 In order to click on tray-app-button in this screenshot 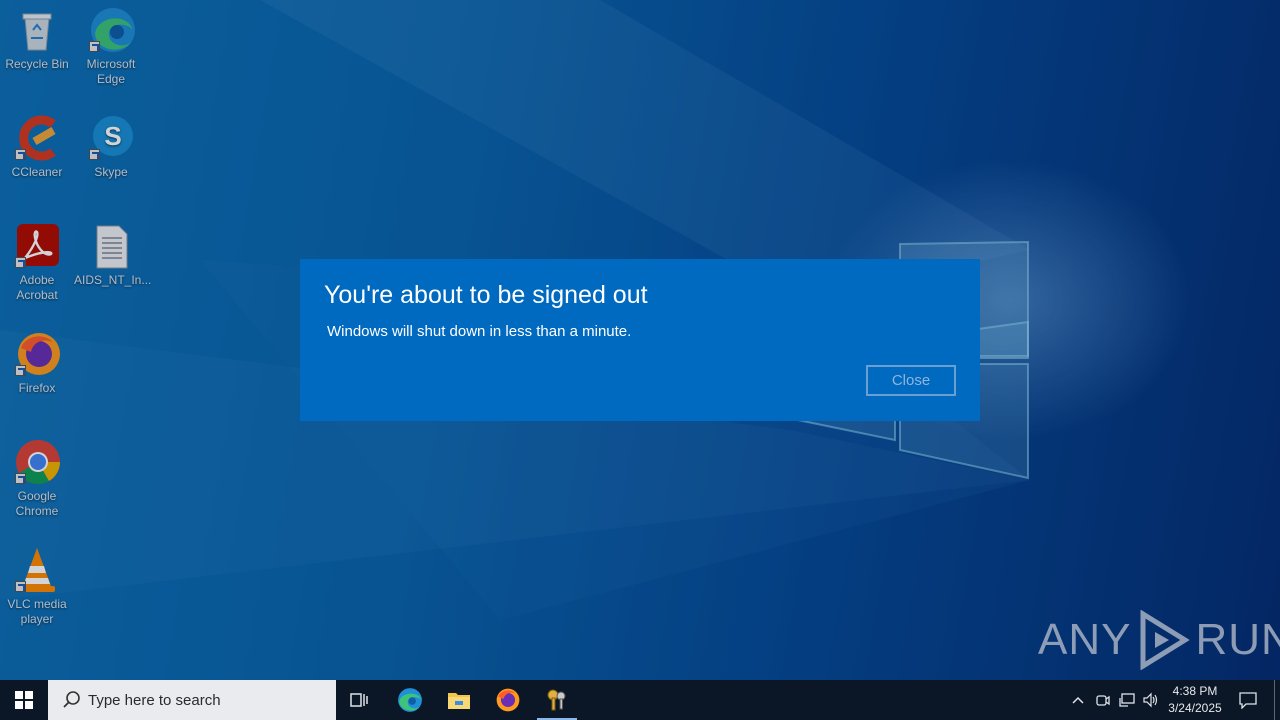, I will do `click(1103, 700)`.